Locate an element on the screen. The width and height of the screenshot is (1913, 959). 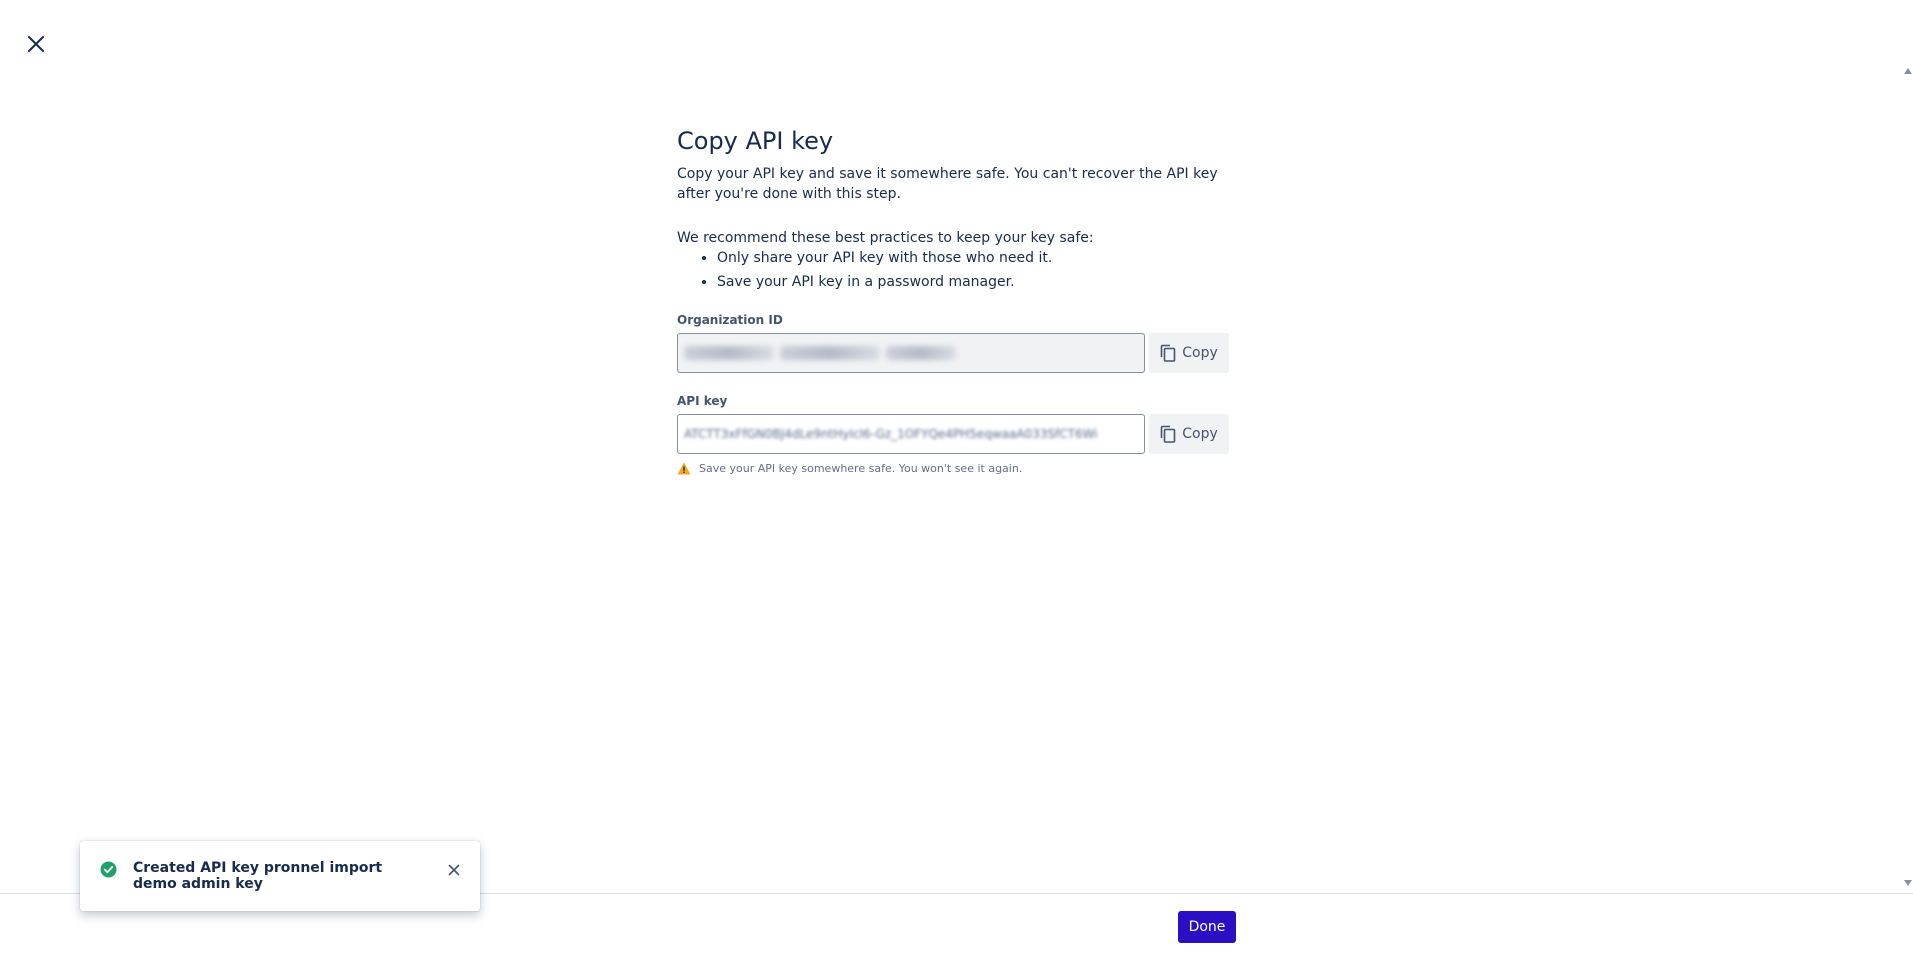
scroll-down-arrow is located at coordinates (1908, 883).